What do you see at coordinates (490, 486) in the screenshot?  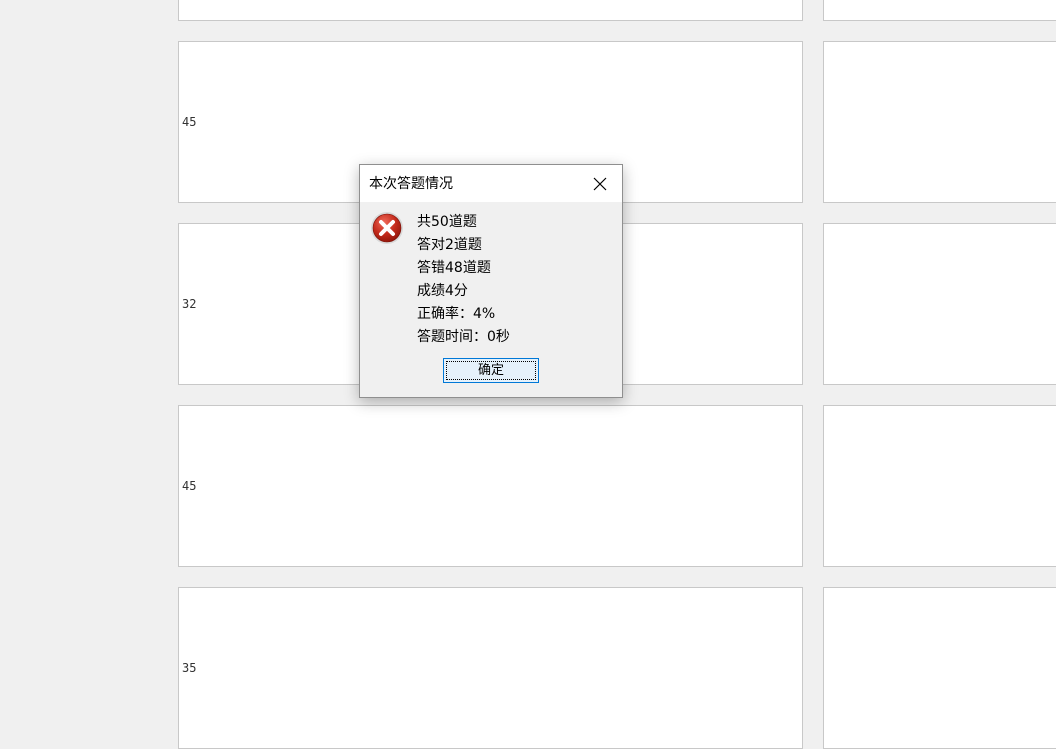 I see `question-card: 45` at bounding box center [490, 486].